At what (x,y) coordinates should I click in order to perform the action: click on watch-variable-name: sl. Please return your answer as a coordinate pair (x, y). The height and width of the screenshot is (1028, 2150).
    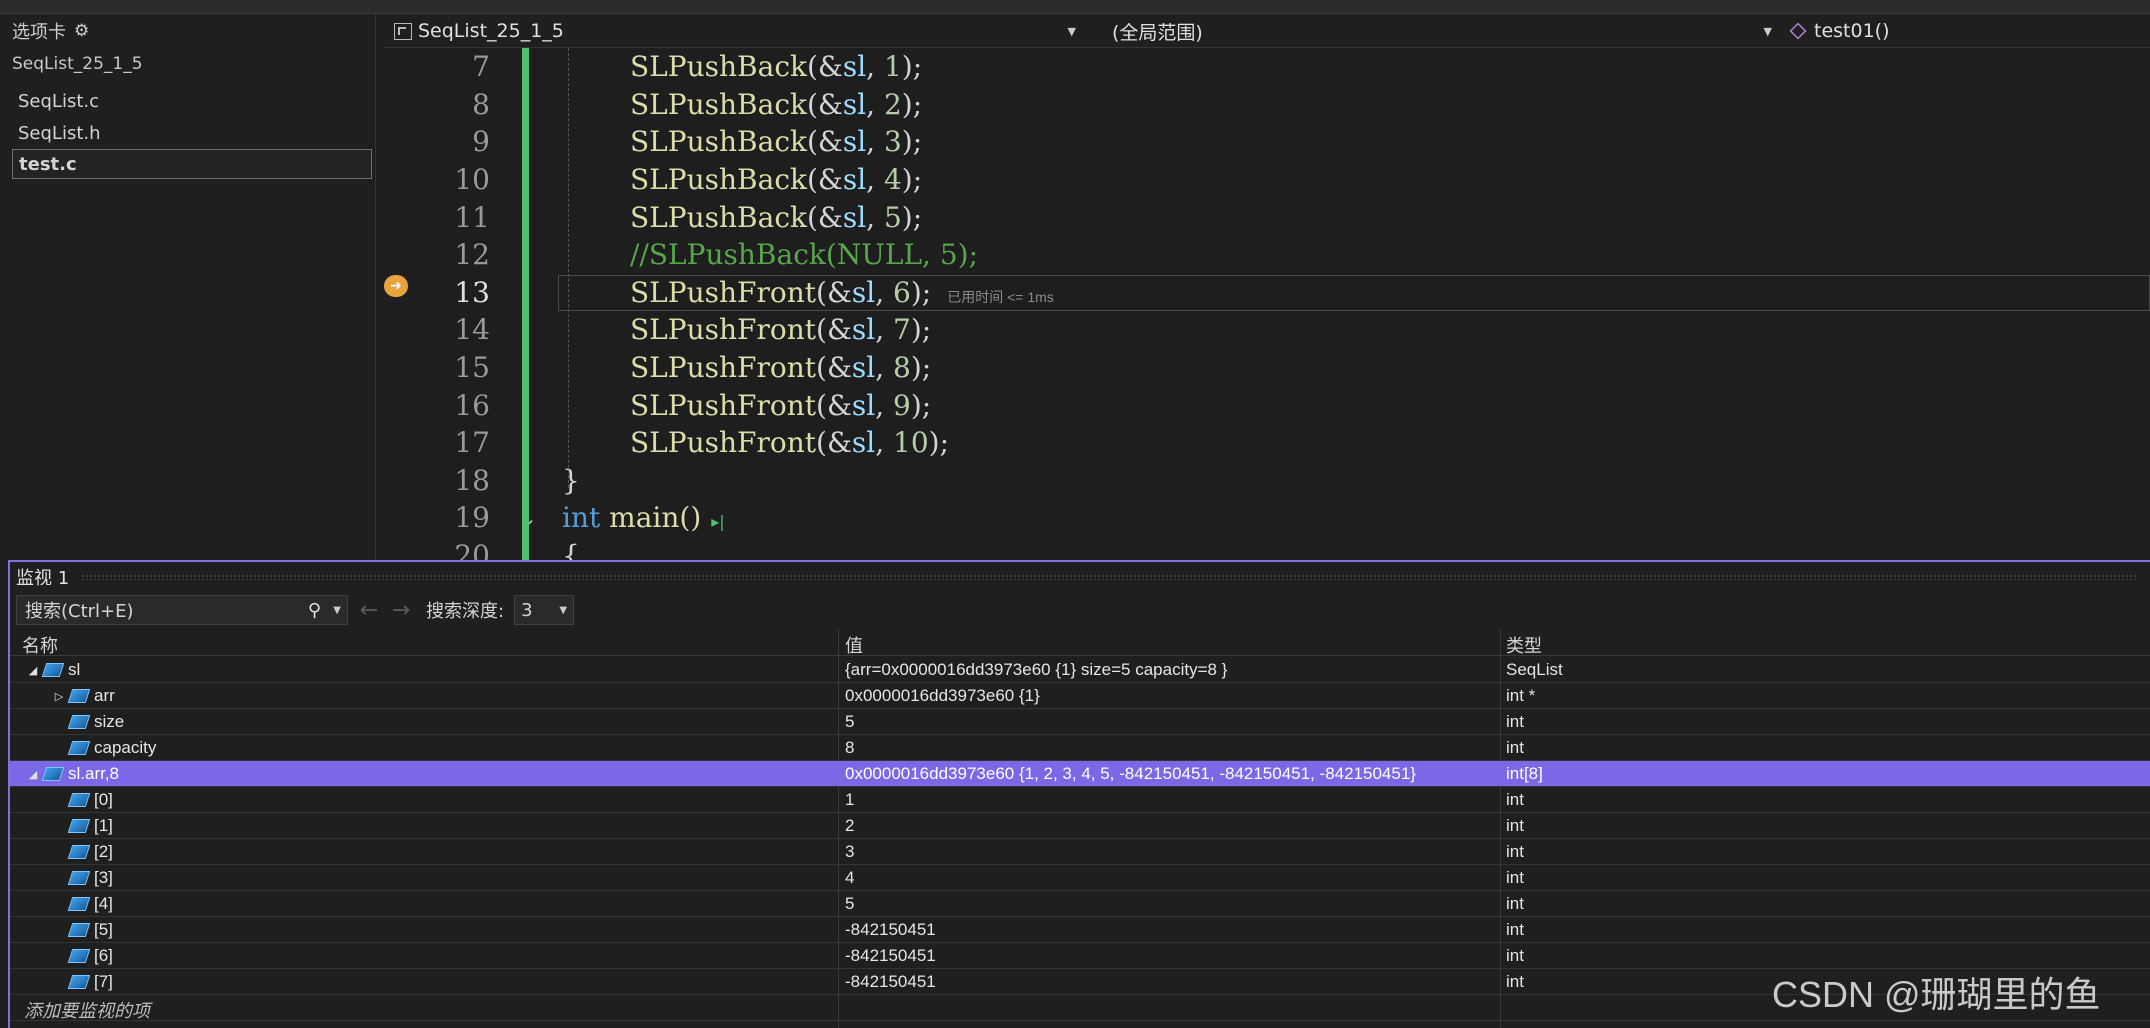
    Looking at the image, I should click on (74, 670).